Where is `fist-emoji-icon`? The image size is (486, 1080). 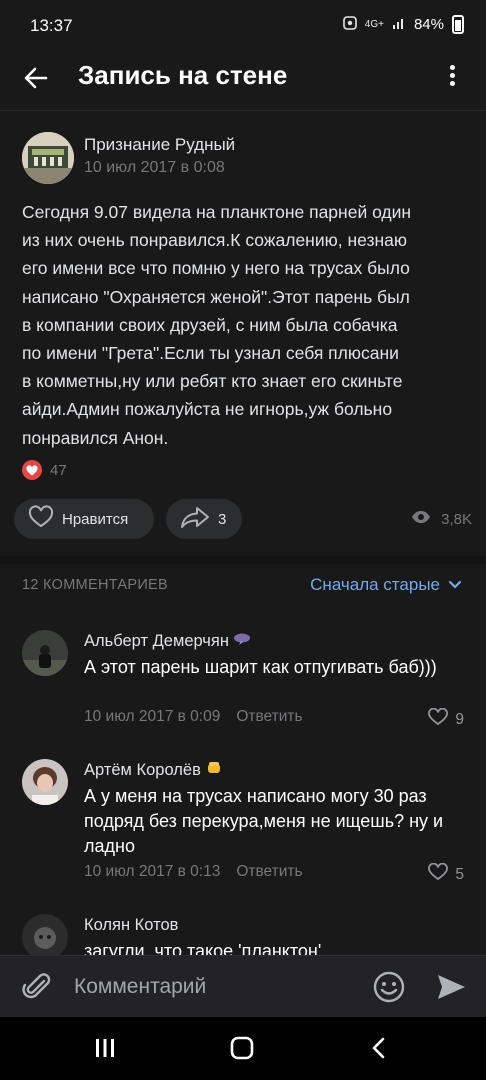 fist-emoji-icon is located at coordinates (214, 770).